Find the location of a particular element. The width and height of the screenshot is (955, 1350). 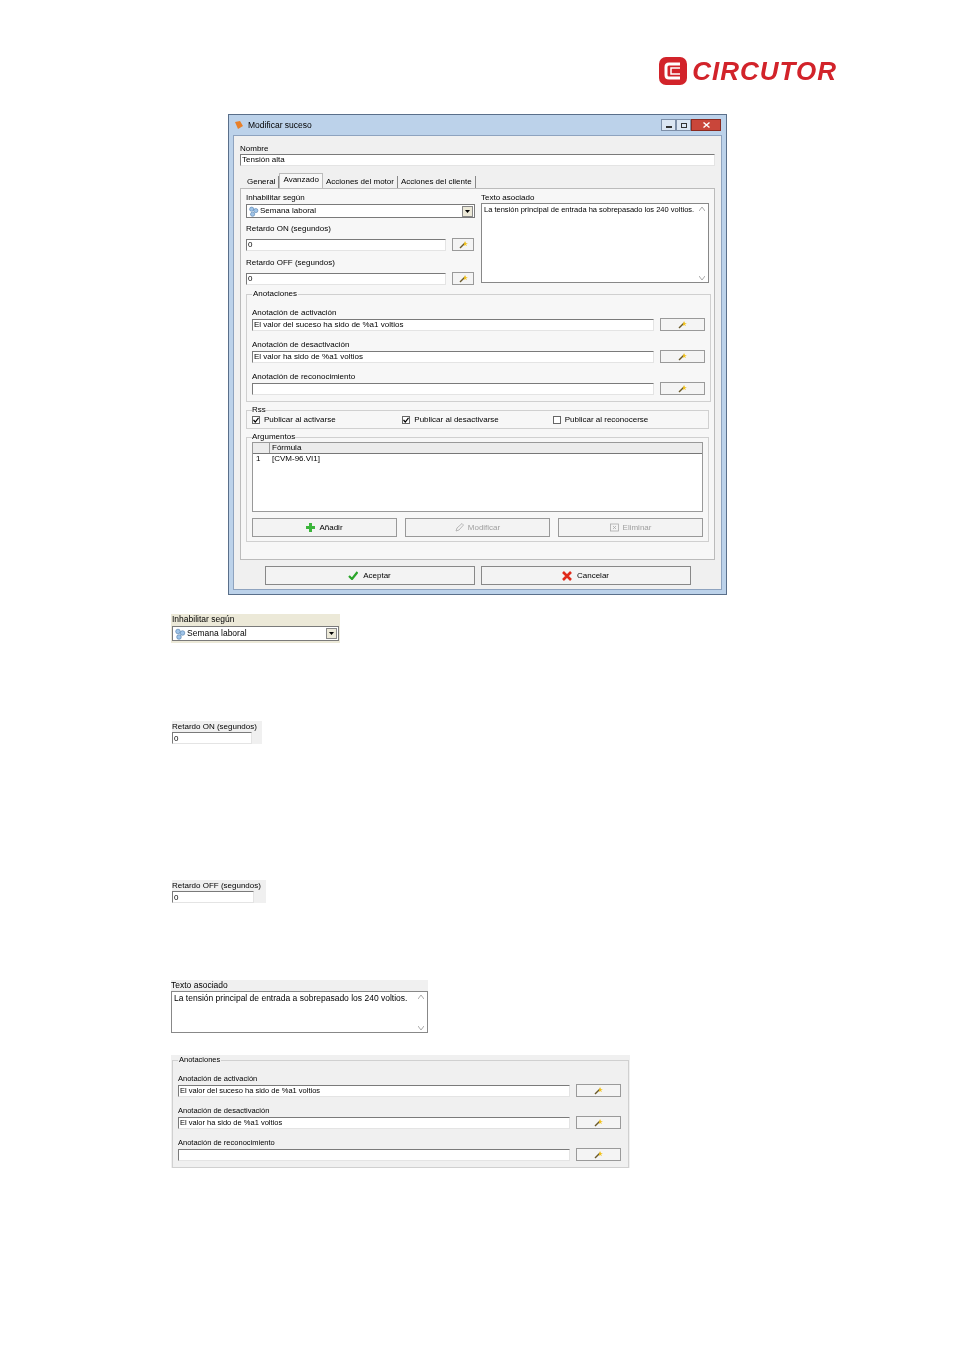

app-icon is located at coordinates (239, 125).